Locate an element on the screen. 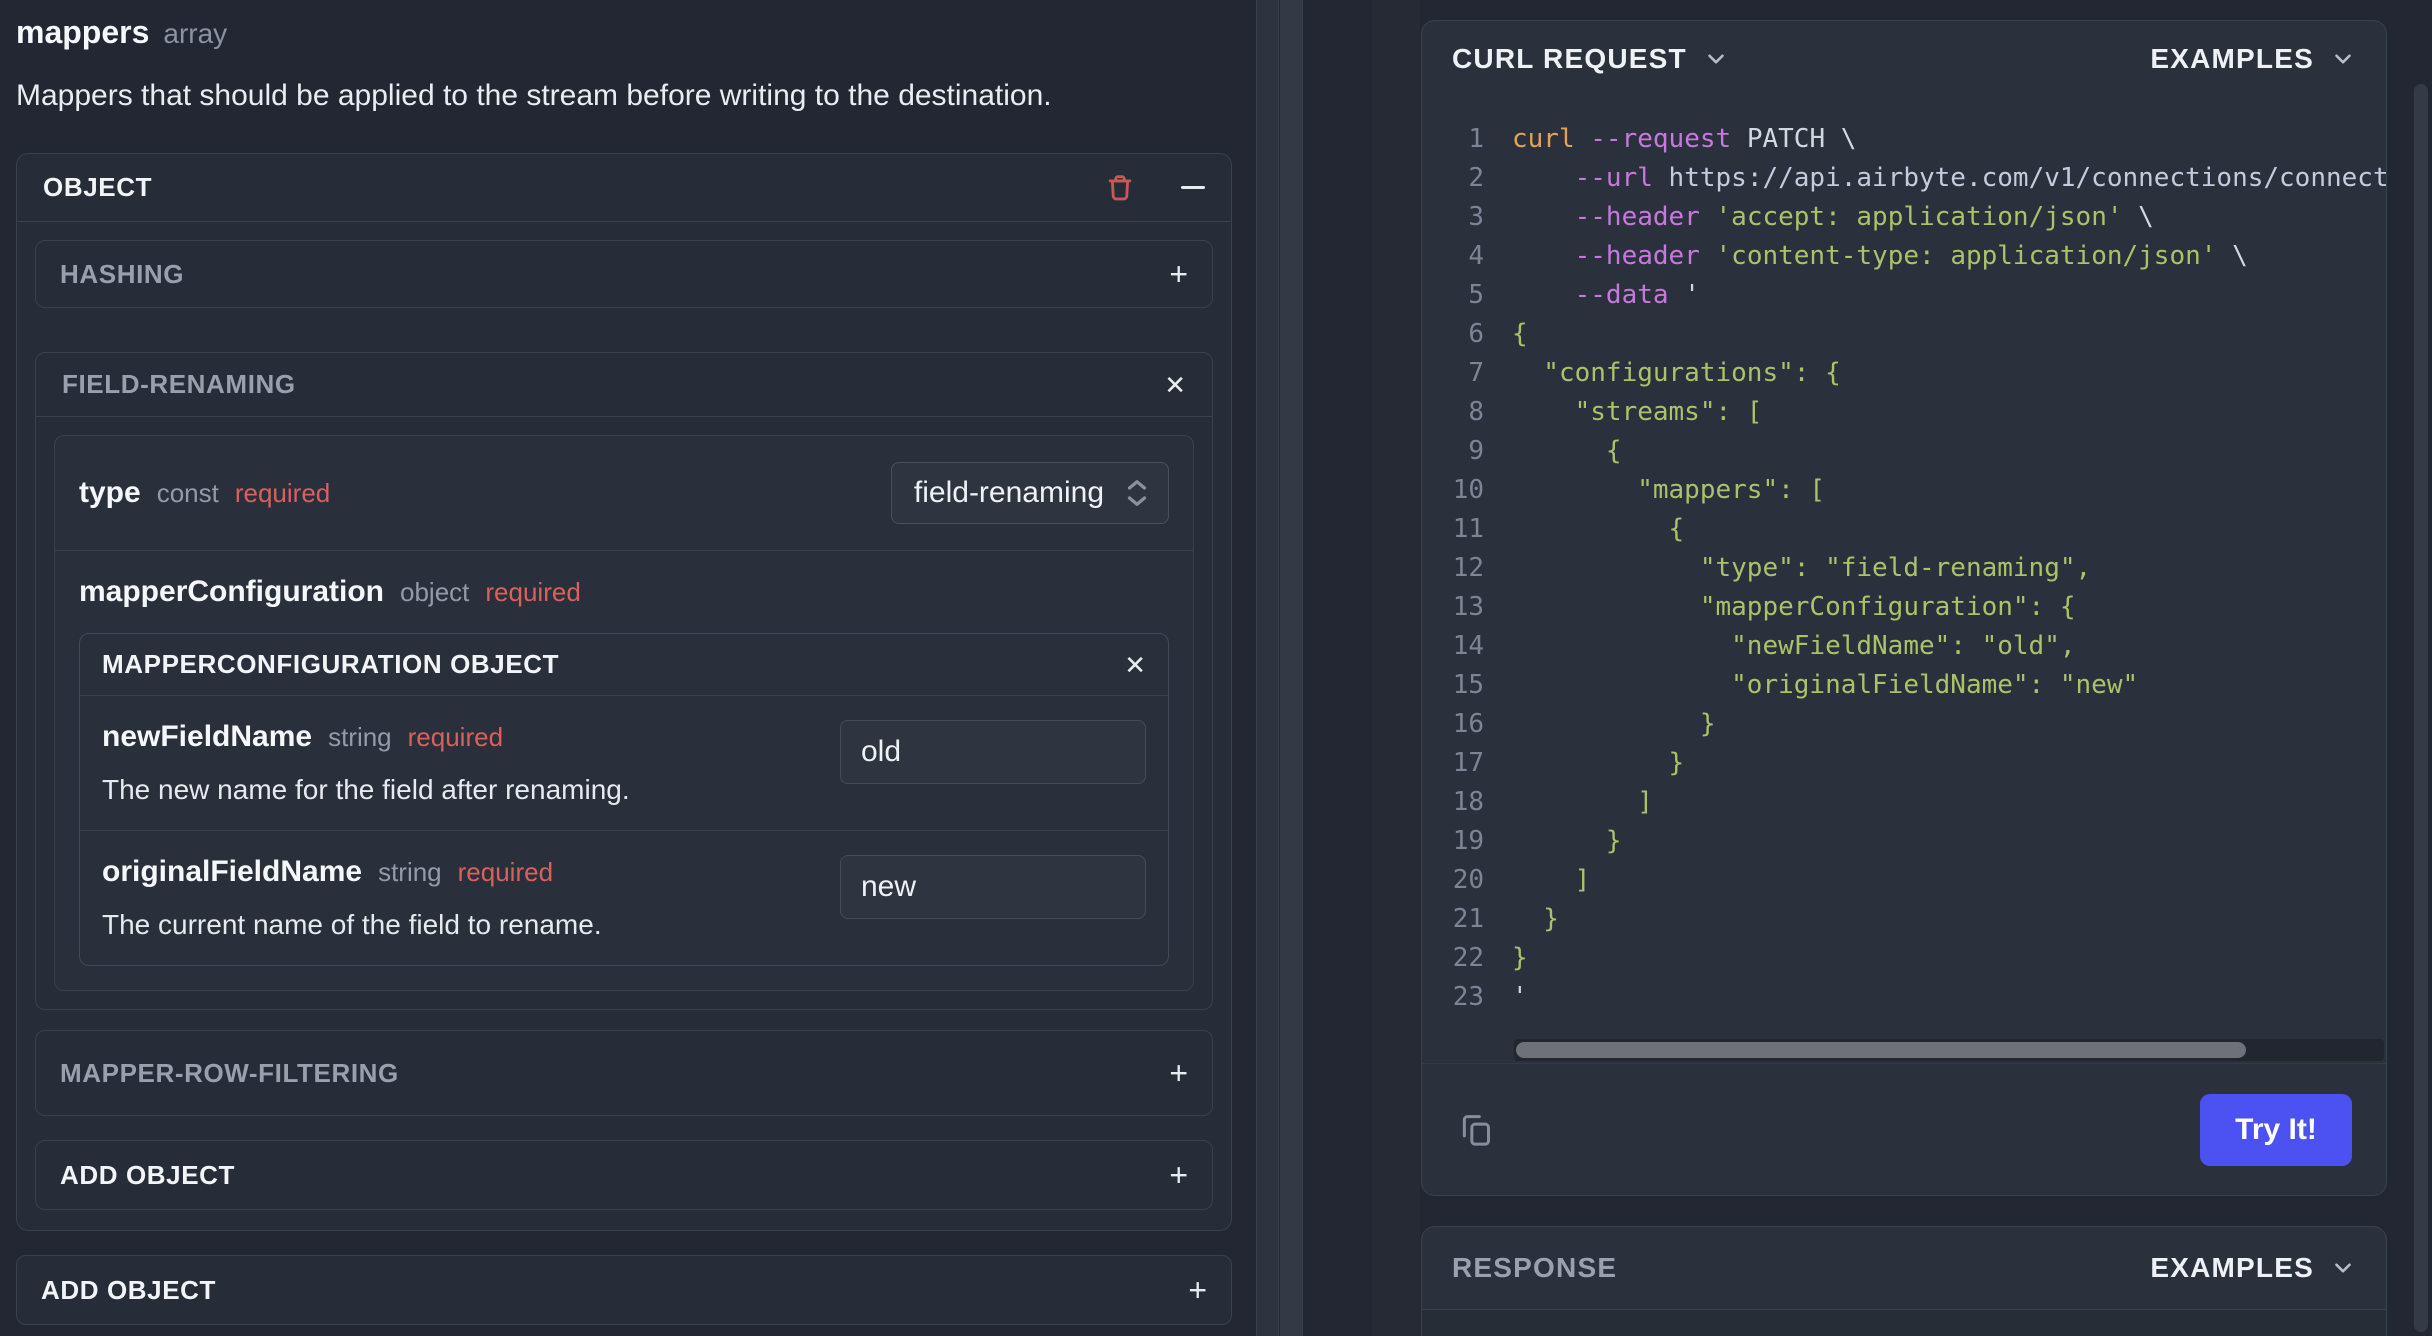  close-icon: ✕ is located at coordinates (1135, 664).